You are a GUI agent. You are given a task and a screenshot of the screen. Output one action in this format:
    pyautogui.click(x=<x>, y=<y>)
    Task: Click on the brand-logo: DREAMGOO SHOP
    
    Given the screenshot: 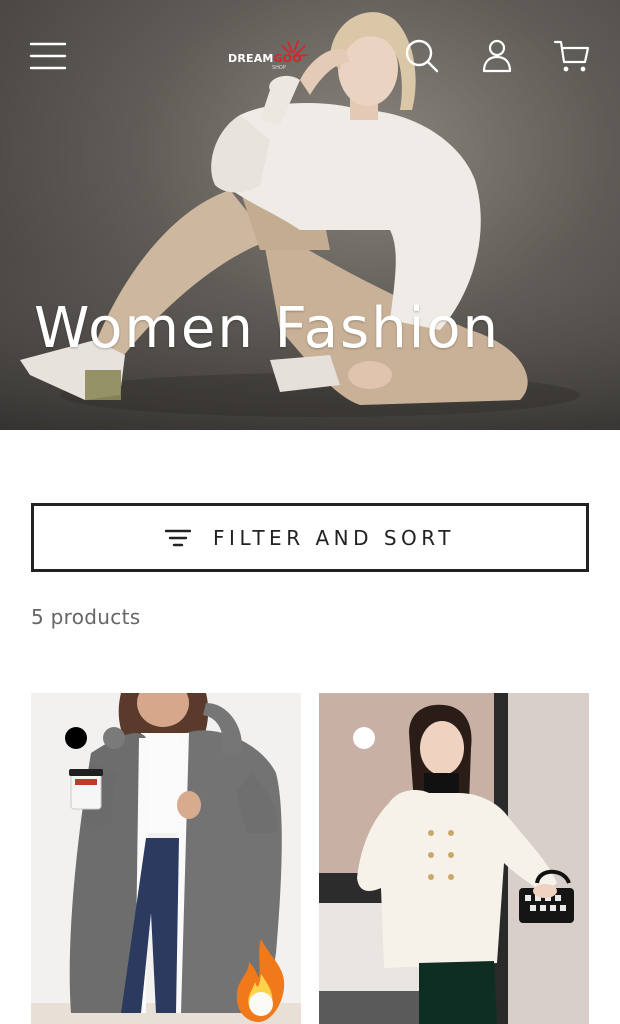 What is the action you would take?
    pyautogui.click(x=267, y=56)
    